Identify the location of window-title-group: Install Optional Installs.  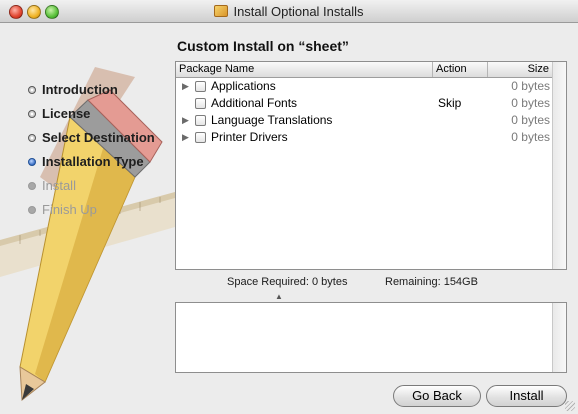
(289, 11).